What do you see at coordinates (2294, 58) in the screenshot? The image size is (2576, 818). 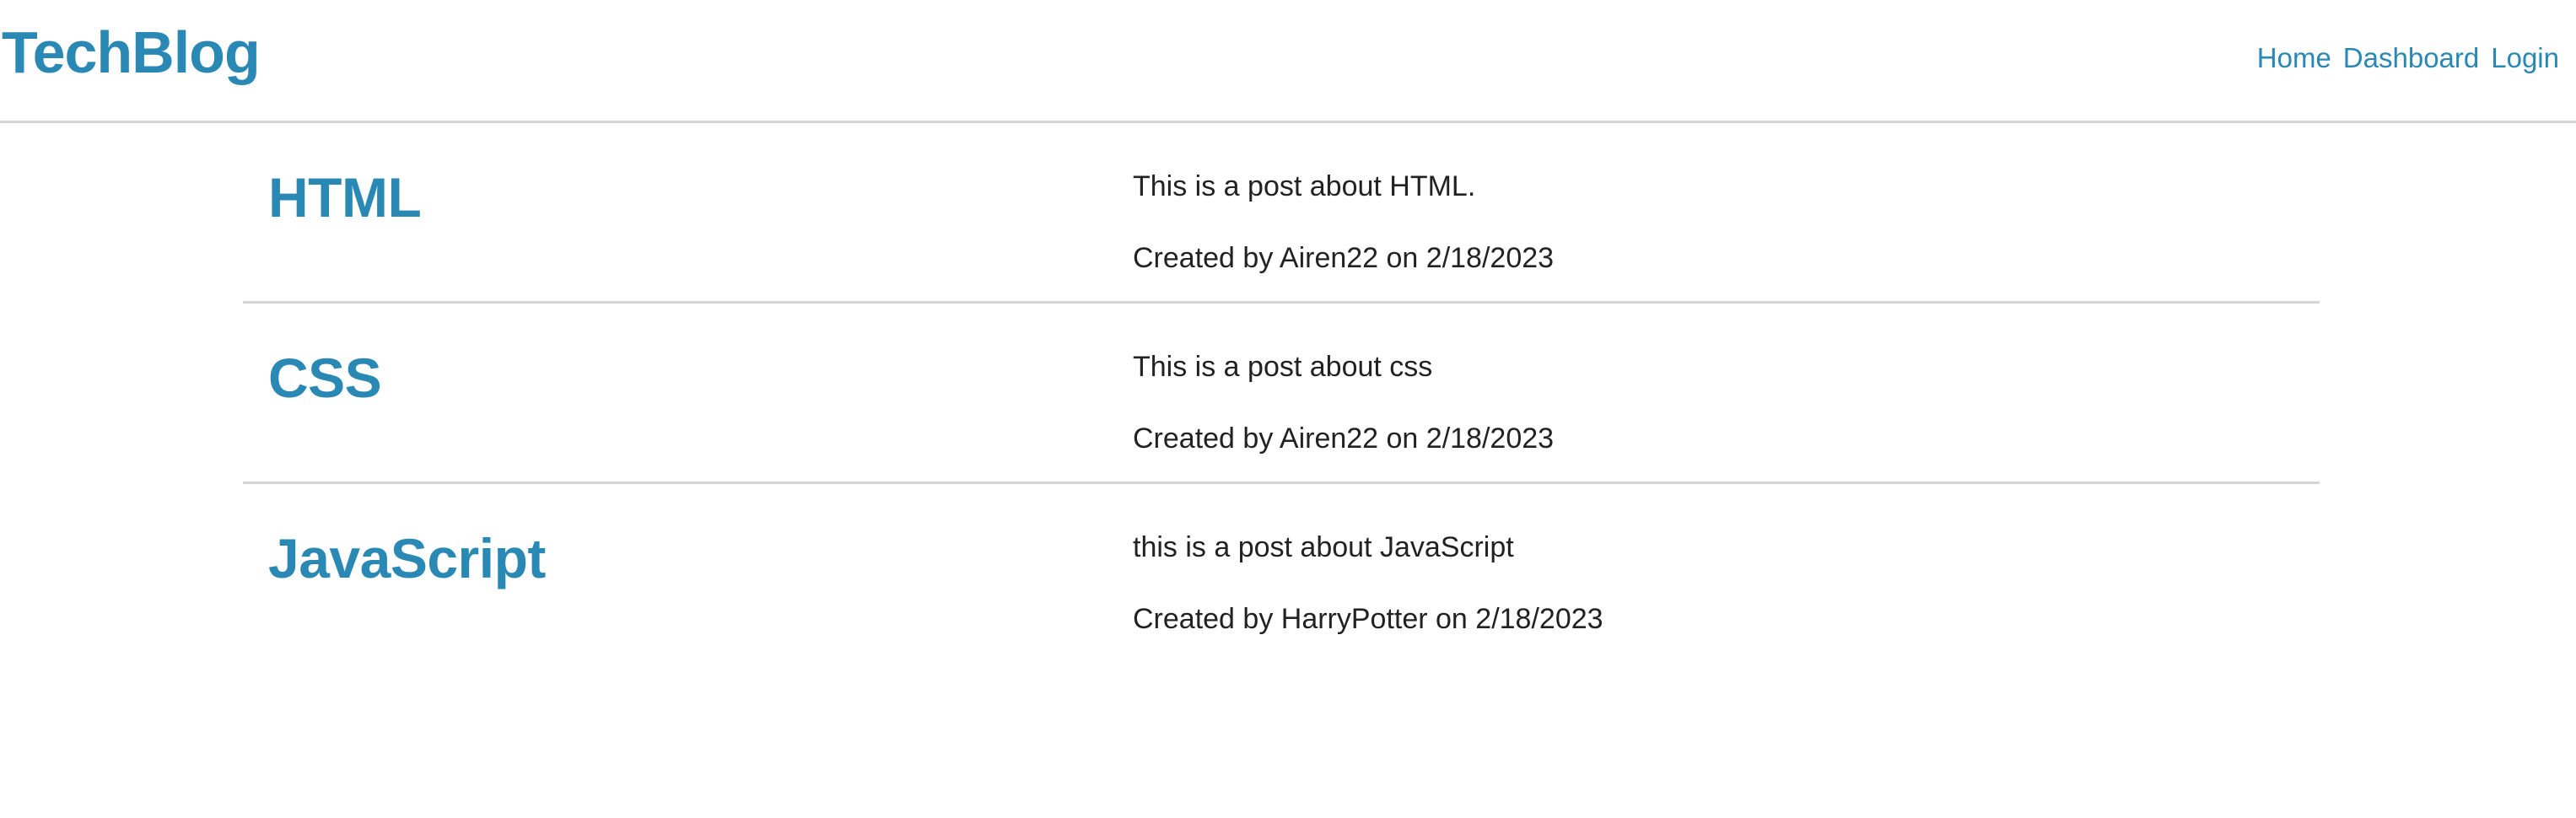 I see `nav-home-link: Home` at bounding box center [2294, 58].